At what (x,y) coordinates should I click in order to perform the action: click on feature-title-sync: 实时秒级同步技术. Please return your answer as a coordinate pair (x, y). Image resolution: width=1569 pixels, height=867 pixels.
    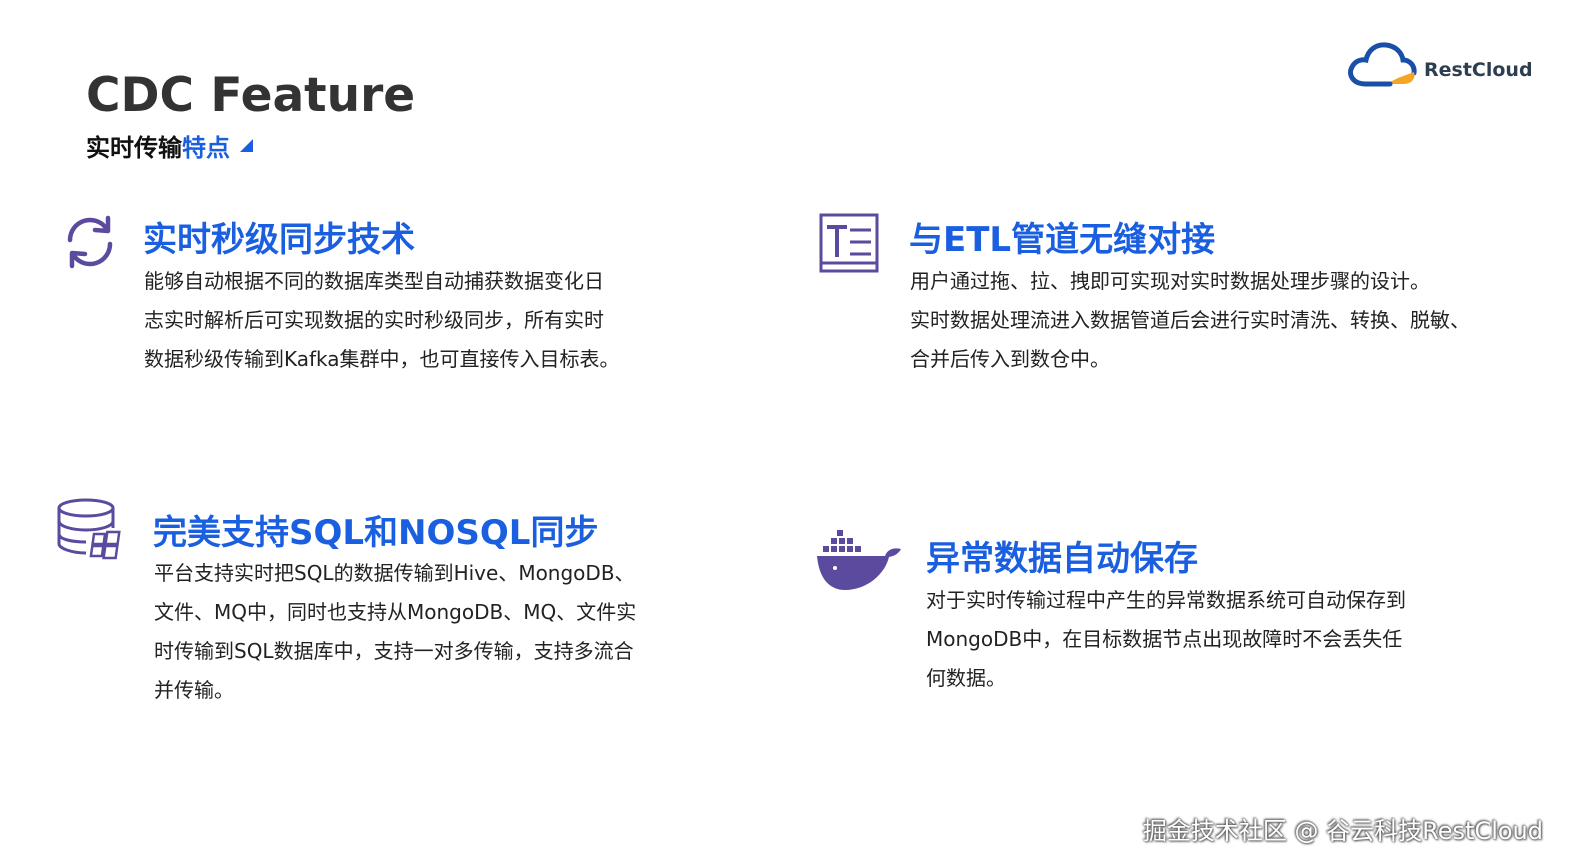
    Looking at the image, I should click on (279, 240).